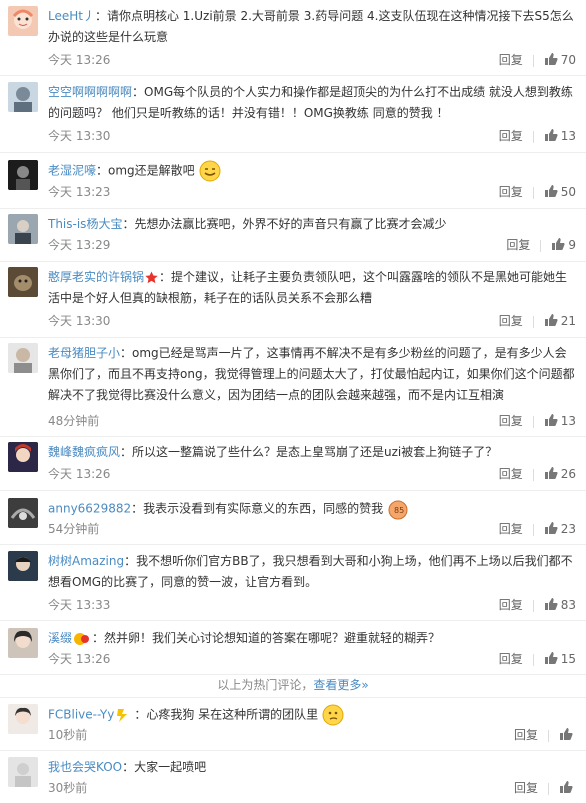 This screenshot has width=586, height=803. I want to click on comment-username: 溪缀, so click(60, 638).